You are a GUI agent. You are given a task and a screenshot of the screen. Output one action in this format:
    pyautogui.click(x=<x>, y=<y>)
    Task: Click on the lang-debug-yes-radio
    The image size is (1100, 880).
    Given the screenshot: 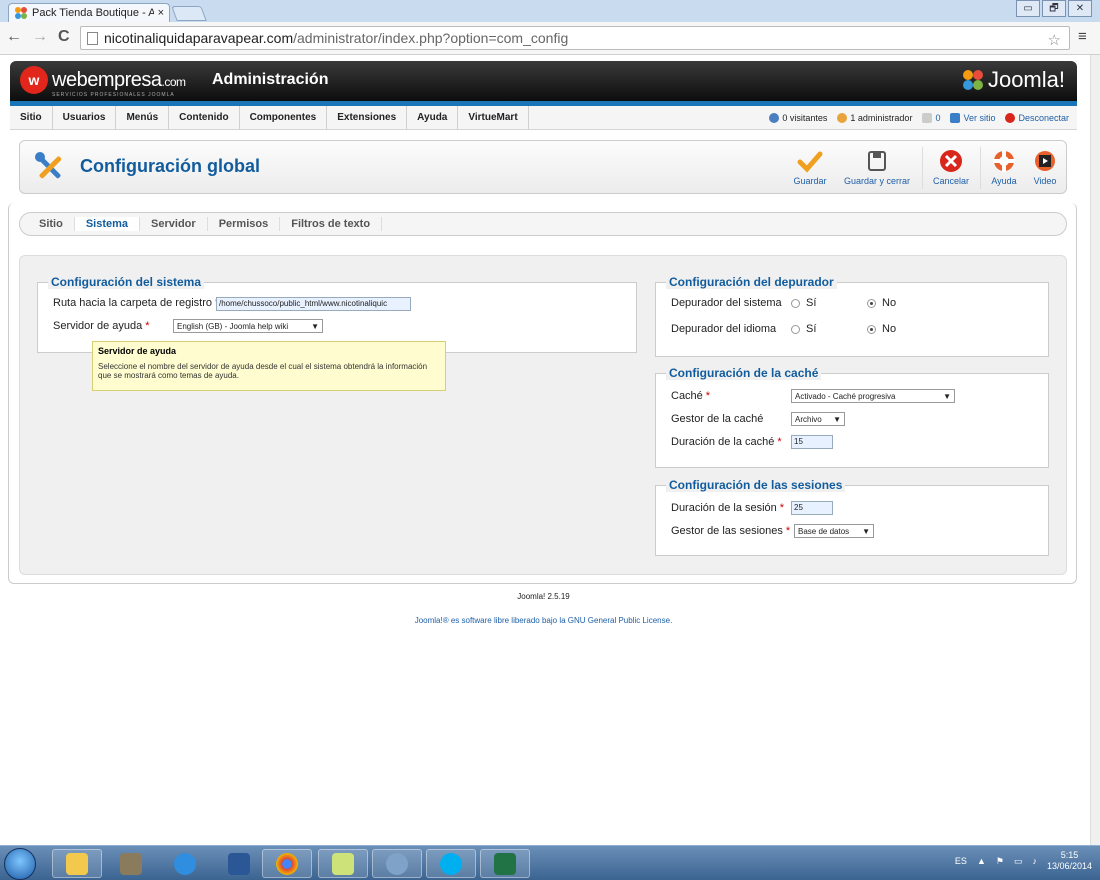 What is the action you would take?
    pyautogui.click(x=795, y=329)
    